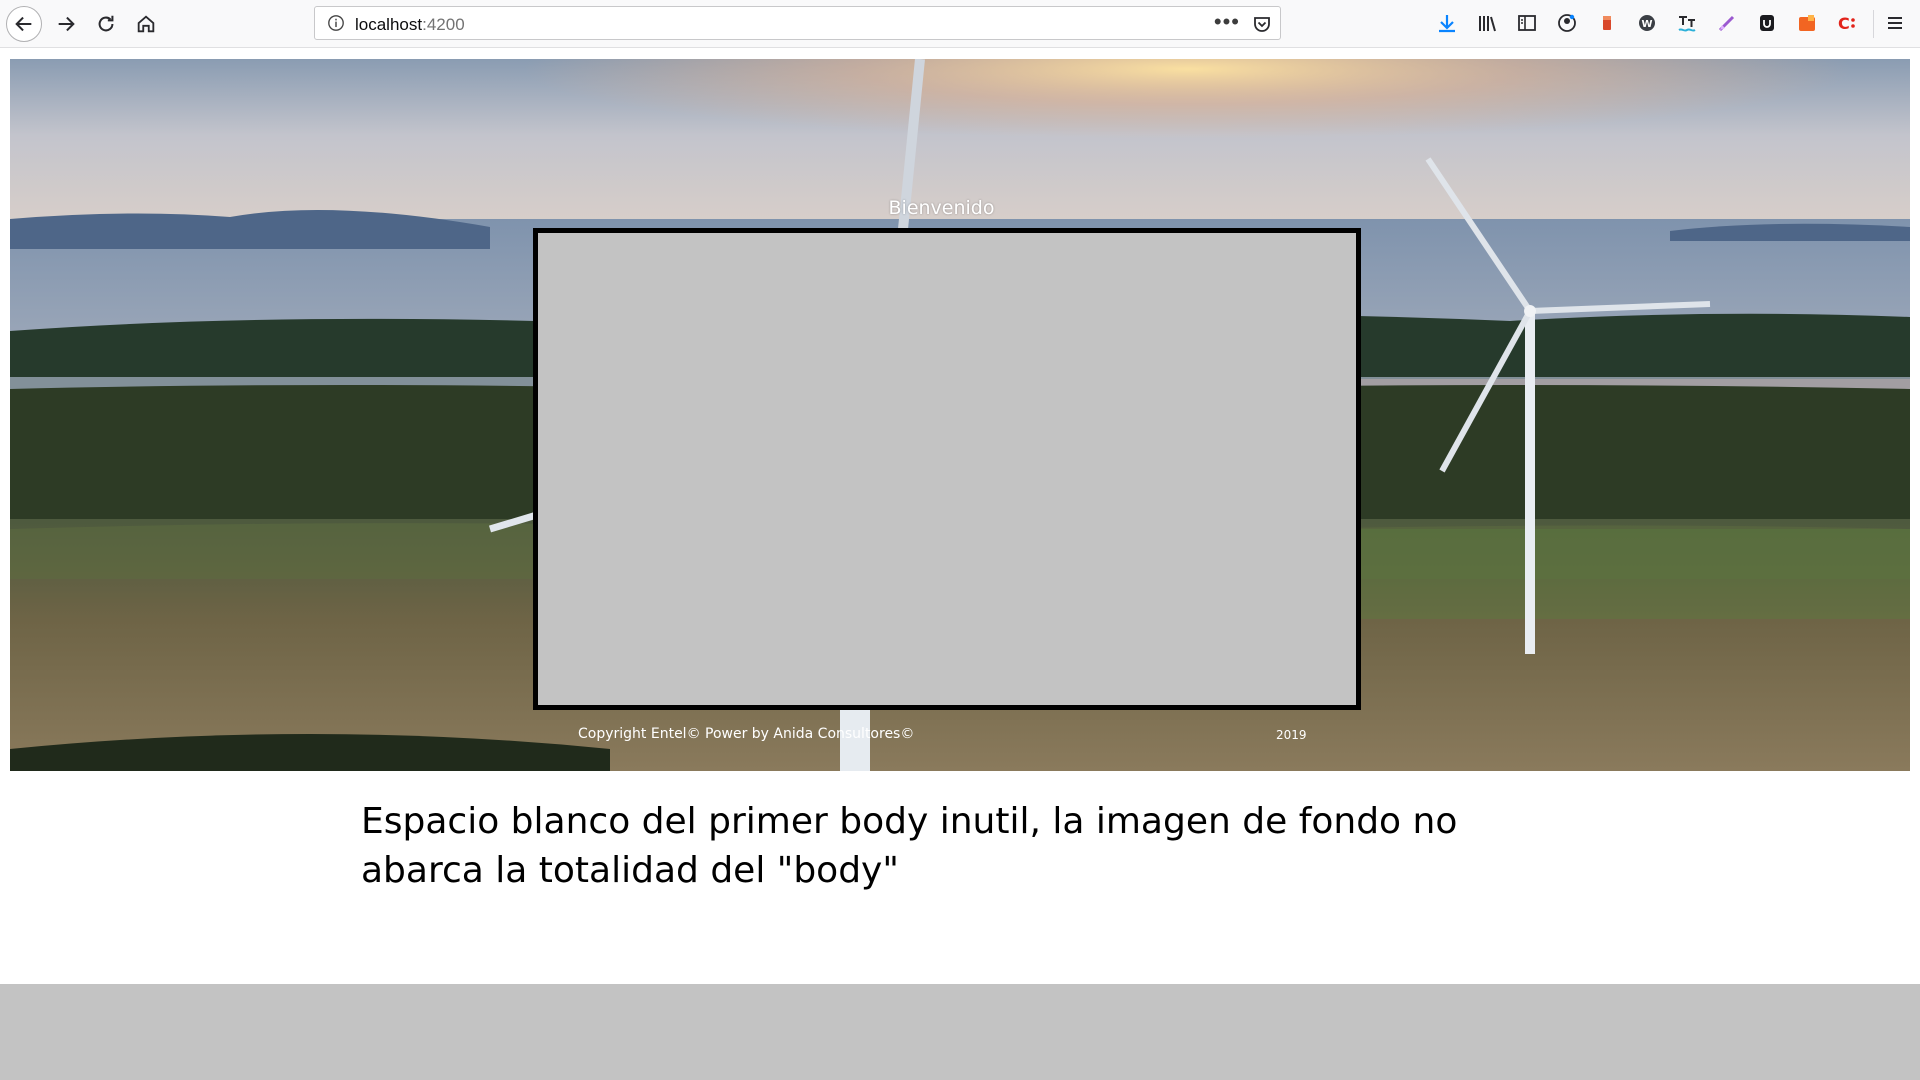 This screenshot has width=1920, height=1080. I want to click on toolbar-separator, so click(1873, 24).